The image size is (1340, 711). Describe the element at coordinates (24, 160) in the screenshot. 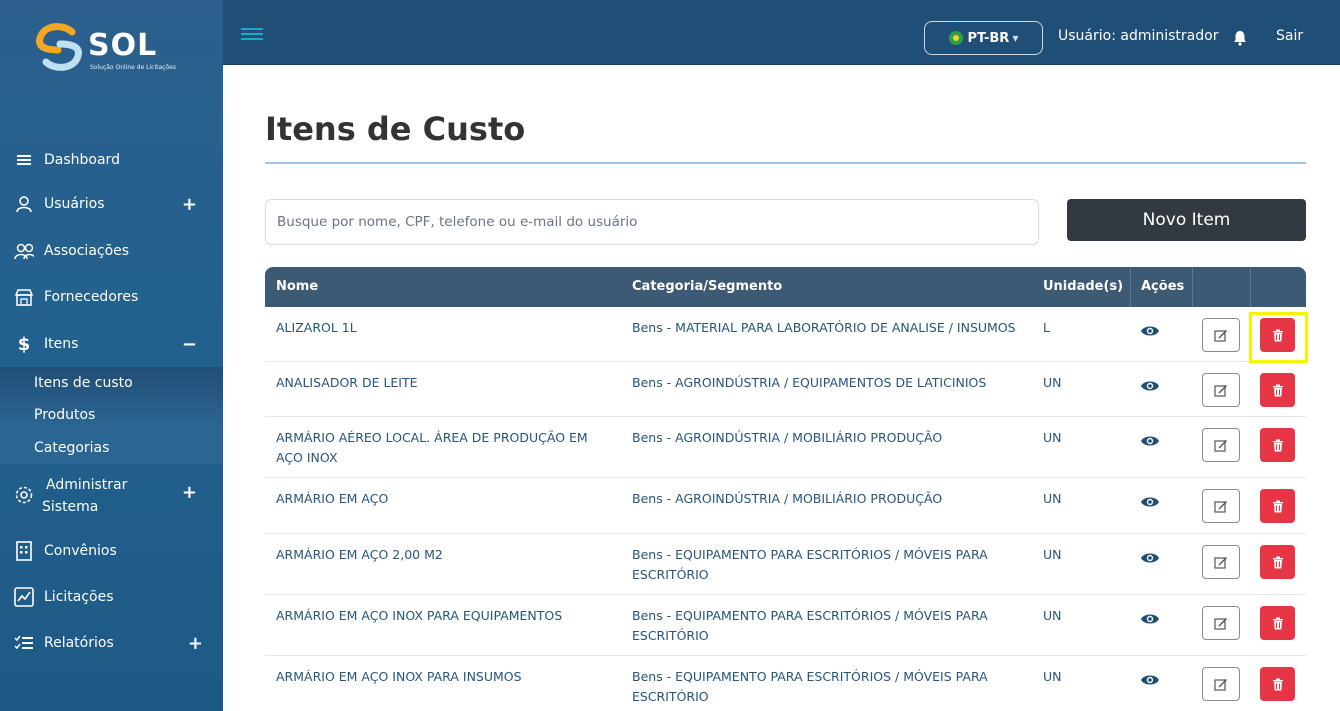

I see `menu-icon` at that location.